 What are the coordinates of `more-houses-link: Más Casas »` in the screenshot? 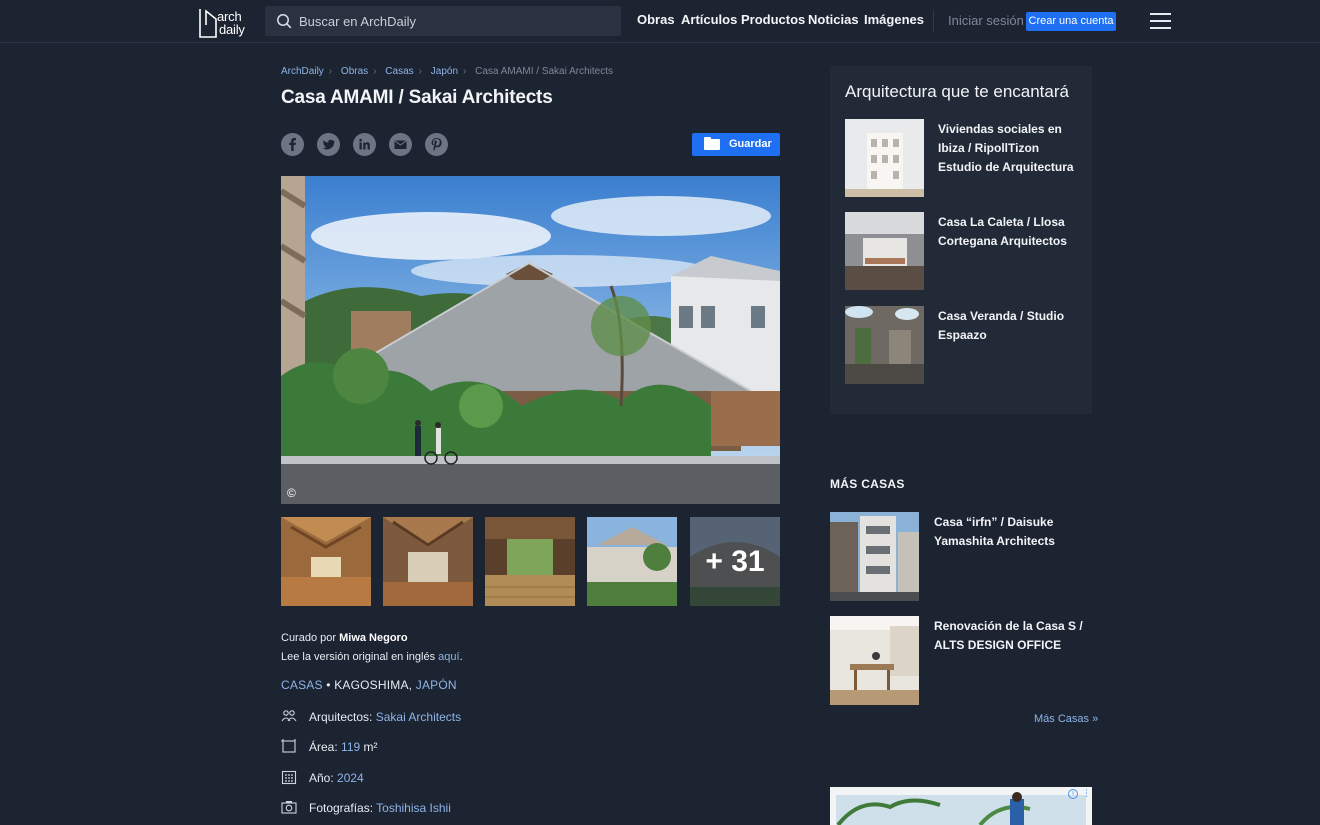 It's located at (1066, 719).